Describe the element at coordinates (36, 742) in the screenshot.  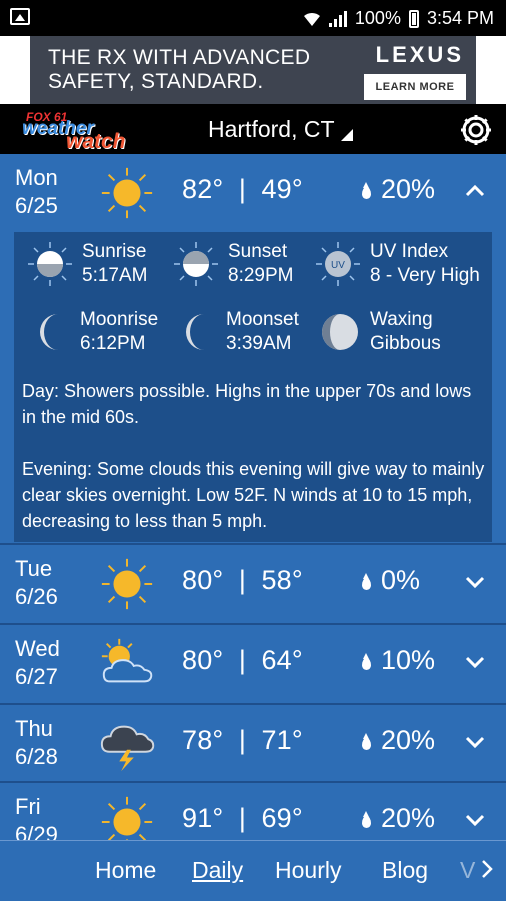
I see `day-label: Thu 6/28` at that location.